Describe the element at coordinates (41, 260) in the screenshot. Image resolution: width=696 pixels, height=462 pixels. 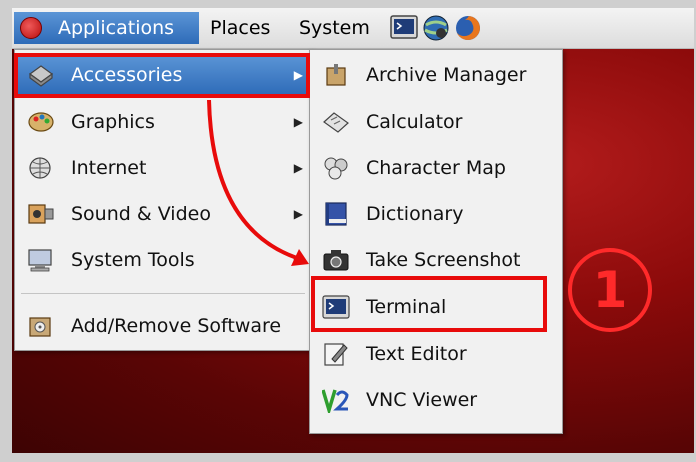
I see `system-tools-icon` at that location.